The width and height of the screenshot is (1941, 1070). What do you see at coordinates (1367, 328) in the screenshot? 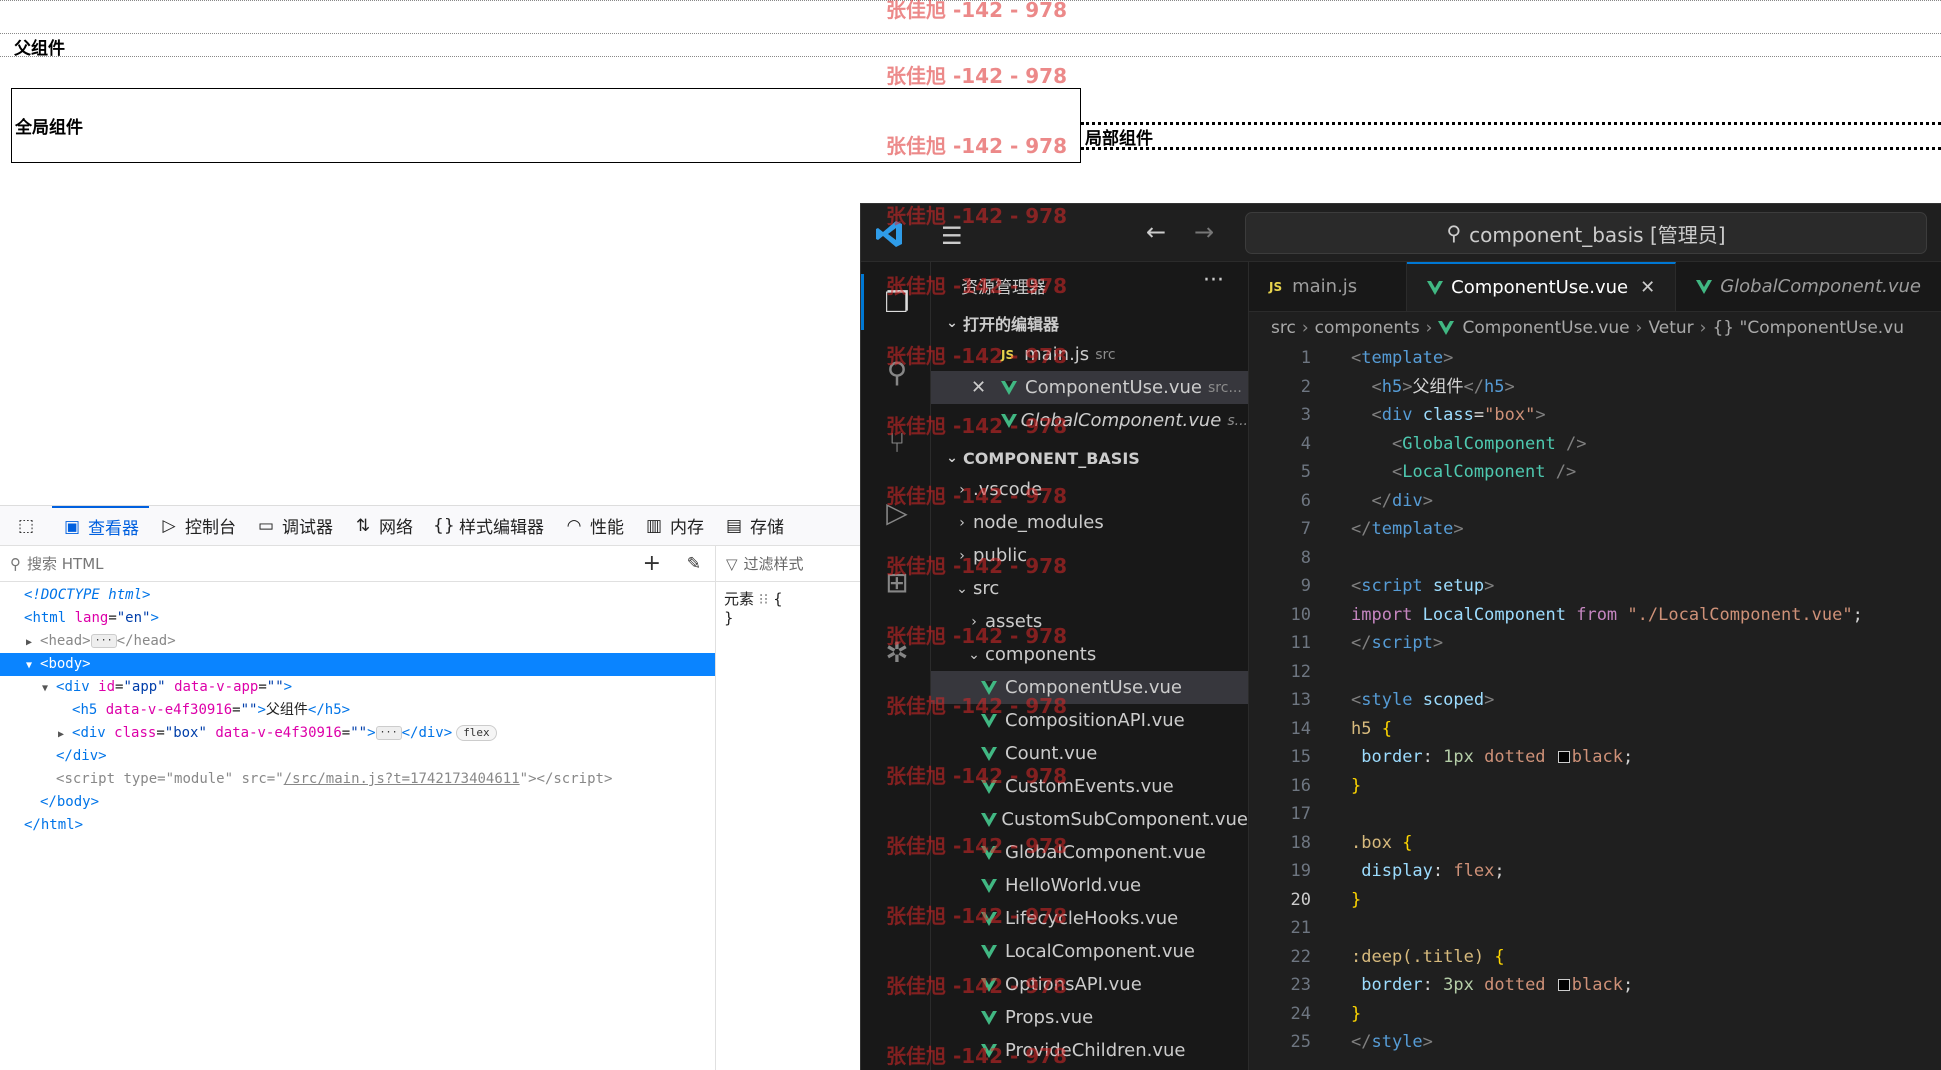
I see `breadcrumb-item: components` at bounding box center [1367, 328].